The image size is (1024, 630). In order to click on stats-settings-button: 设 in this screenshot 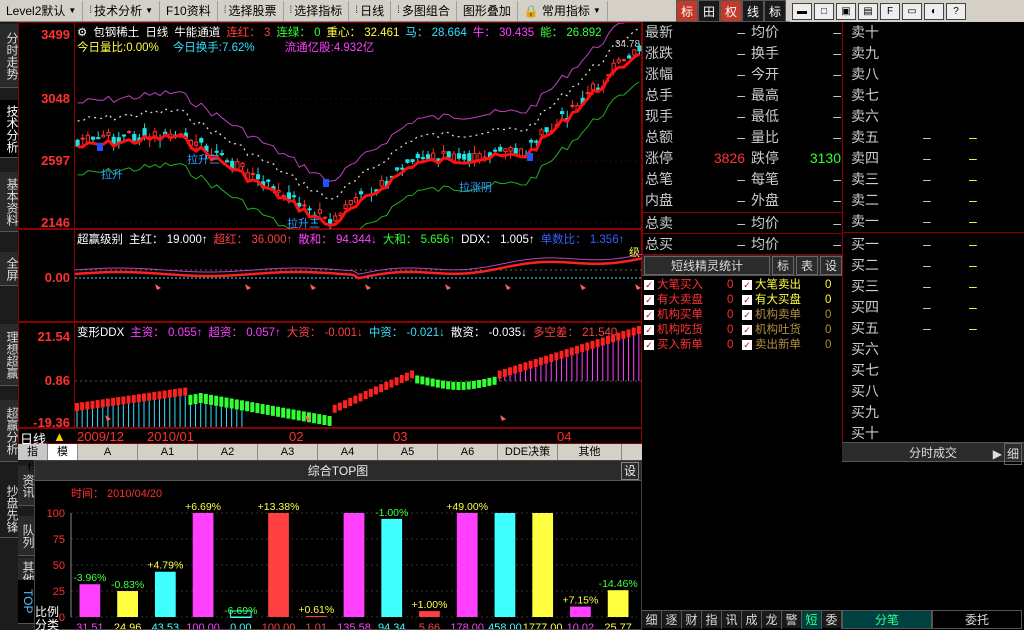, I will do `click(830, 265)`.